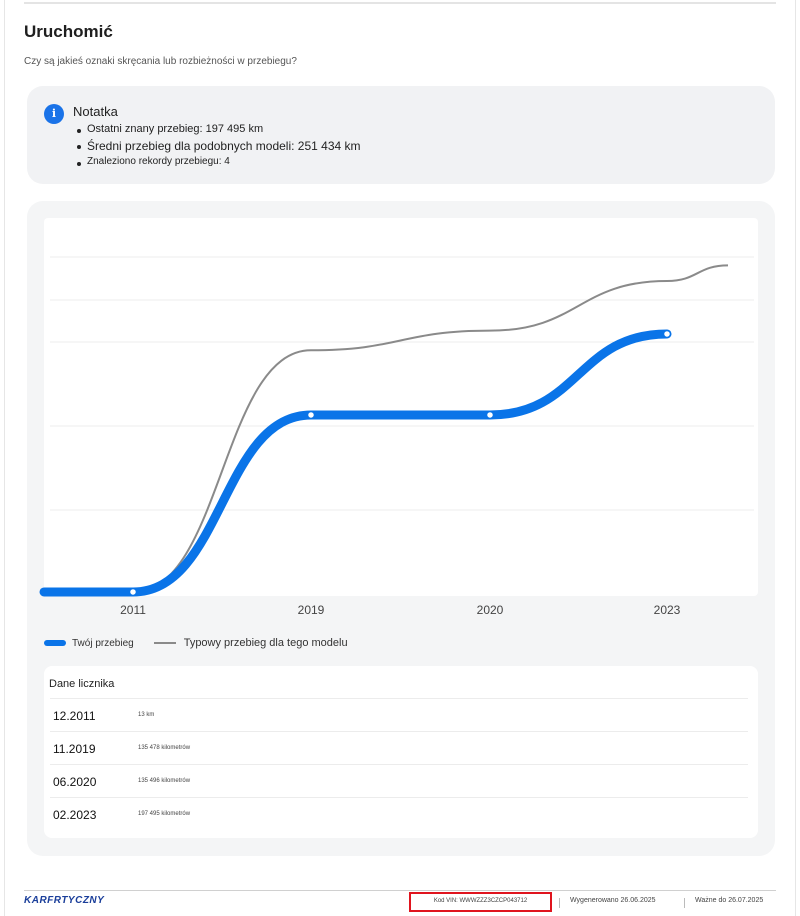  What do you see at coordinates (164, 781) in the screenshot?
I see `reading-mileage: 135 496 kilometrów` at bounding box center [164, 781].